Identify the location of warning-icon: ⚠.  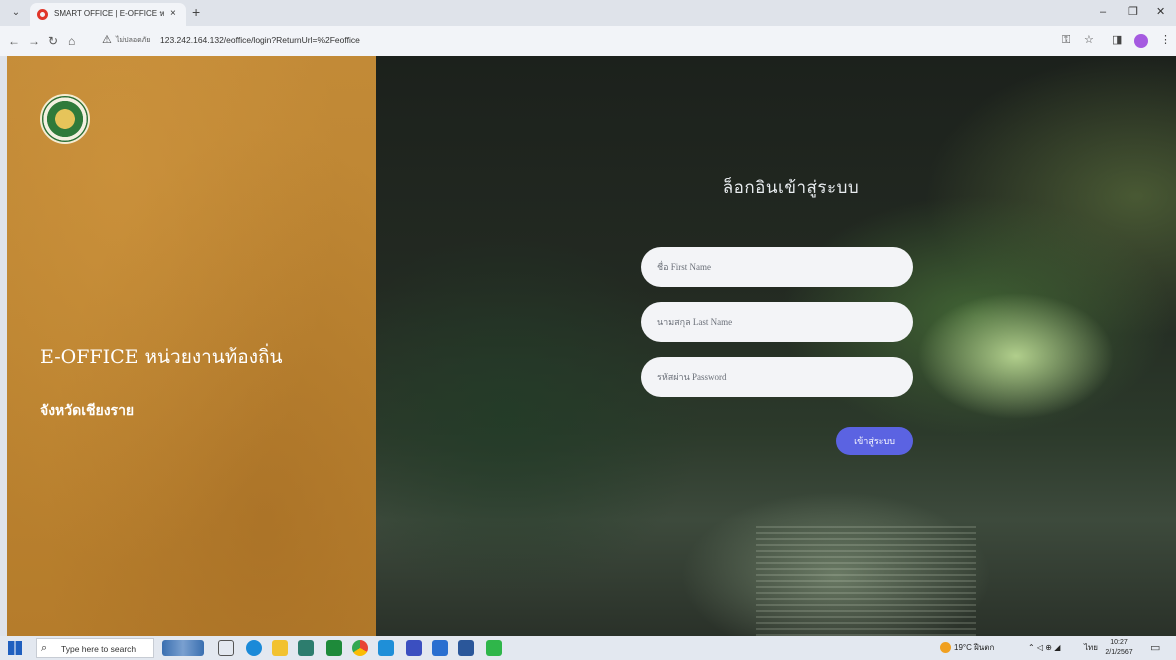
(107, 40).